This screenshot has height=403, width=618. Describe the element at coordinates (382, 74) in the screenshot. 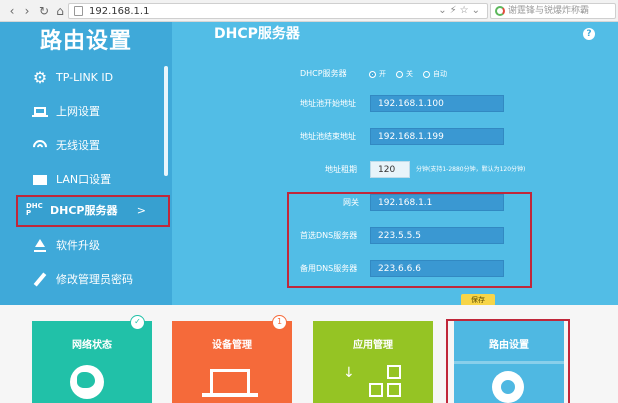

I see `radio-on-label: 开` at that location.